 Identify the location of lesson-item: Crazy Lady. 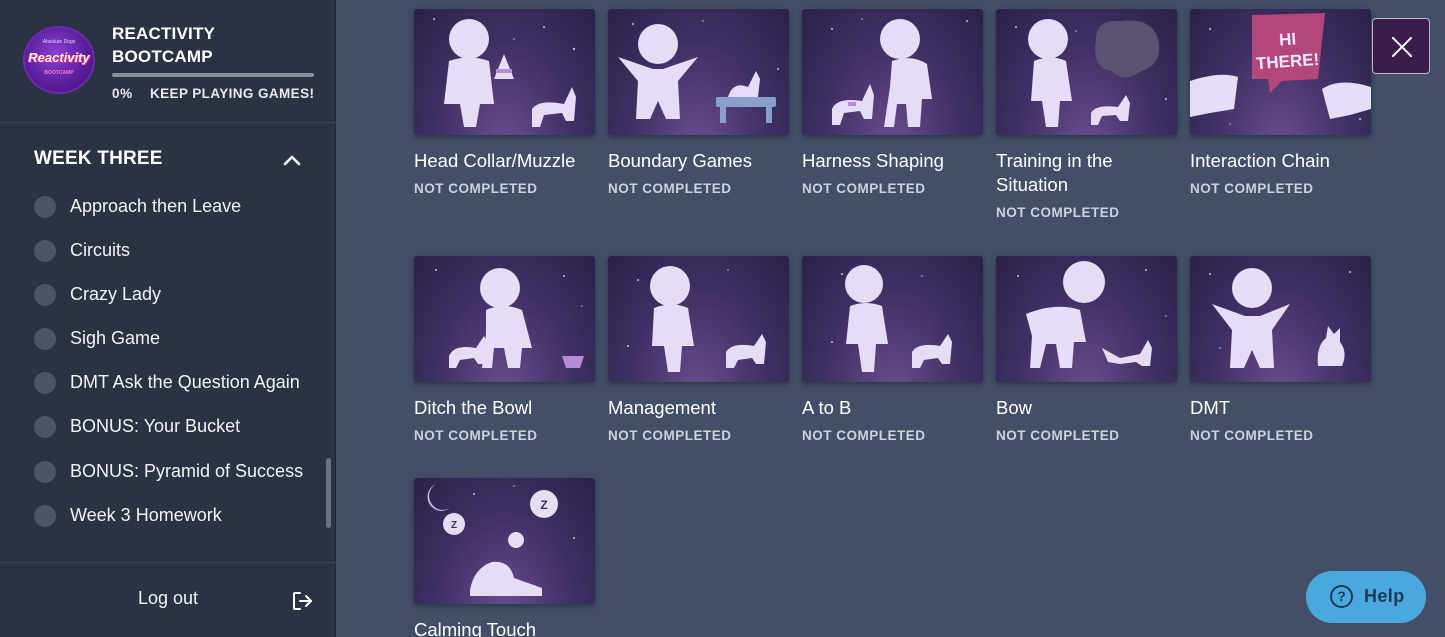
(160, 293).